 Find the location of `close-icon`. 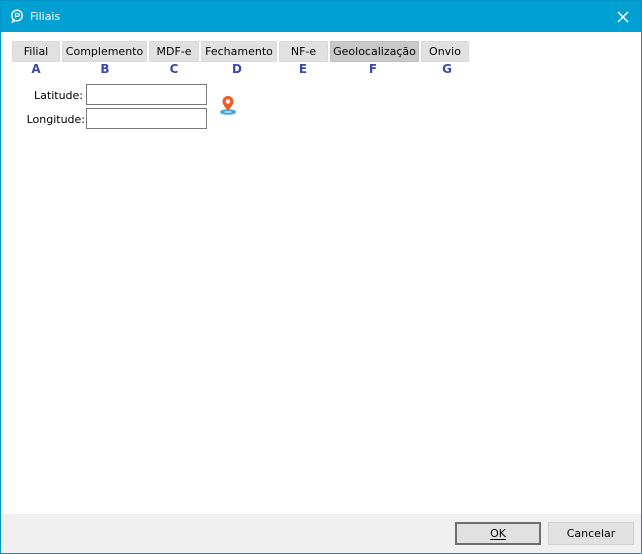

close-icon is located at coordinates (623, 16).